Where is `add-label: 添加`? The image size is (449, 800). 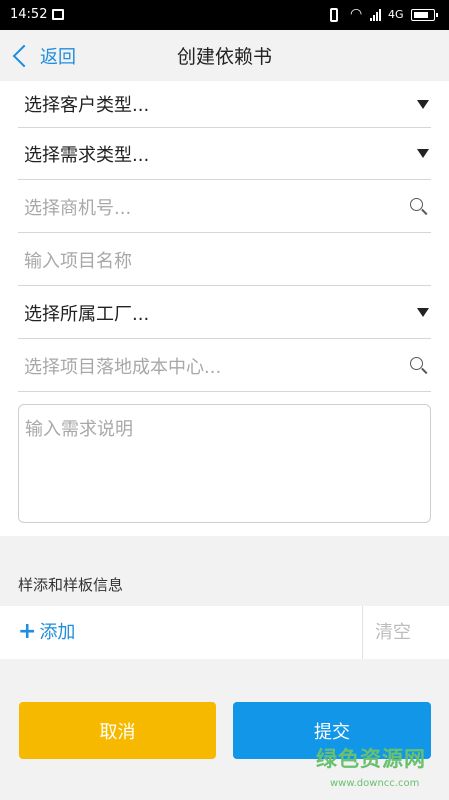
add-label: 添加 is located at coordinates (57, 632).